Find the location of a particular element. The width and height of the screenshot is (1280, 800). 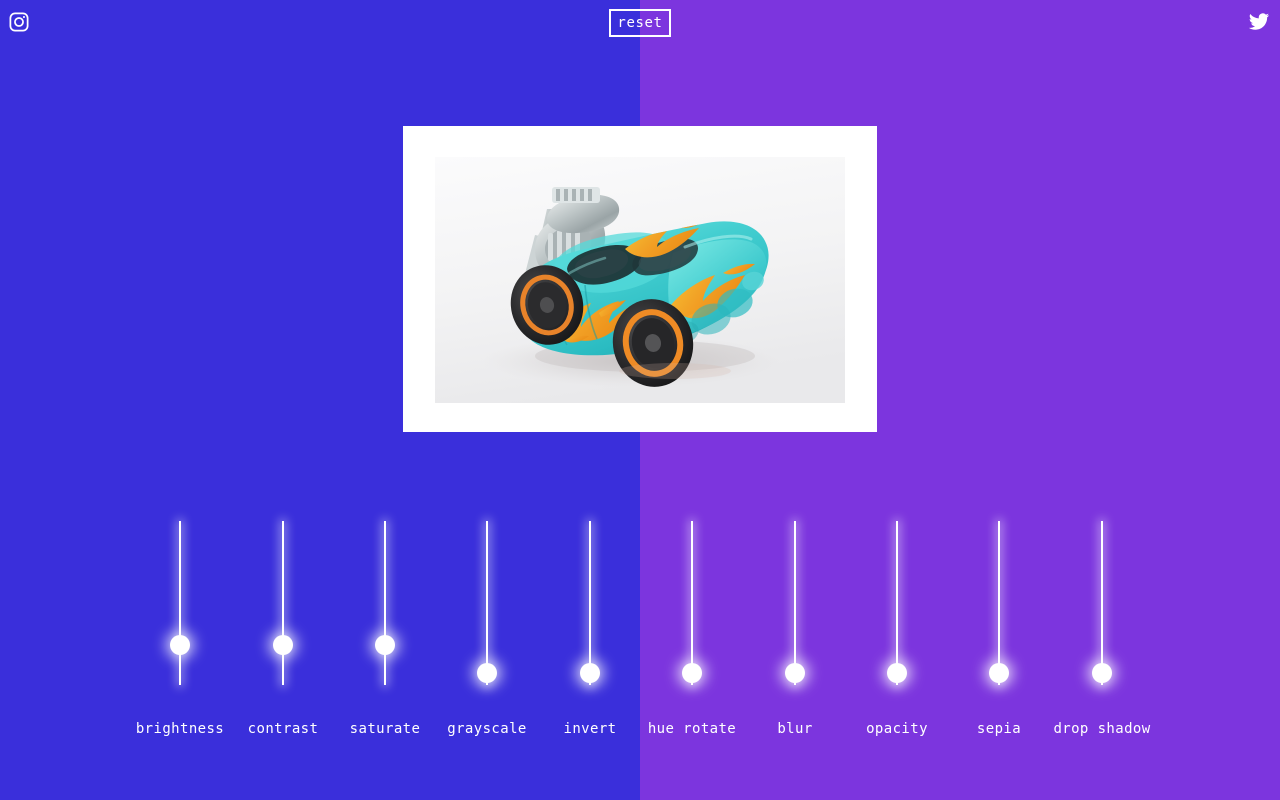

slider-thumb-brightness is located at coordinates (180, 645).